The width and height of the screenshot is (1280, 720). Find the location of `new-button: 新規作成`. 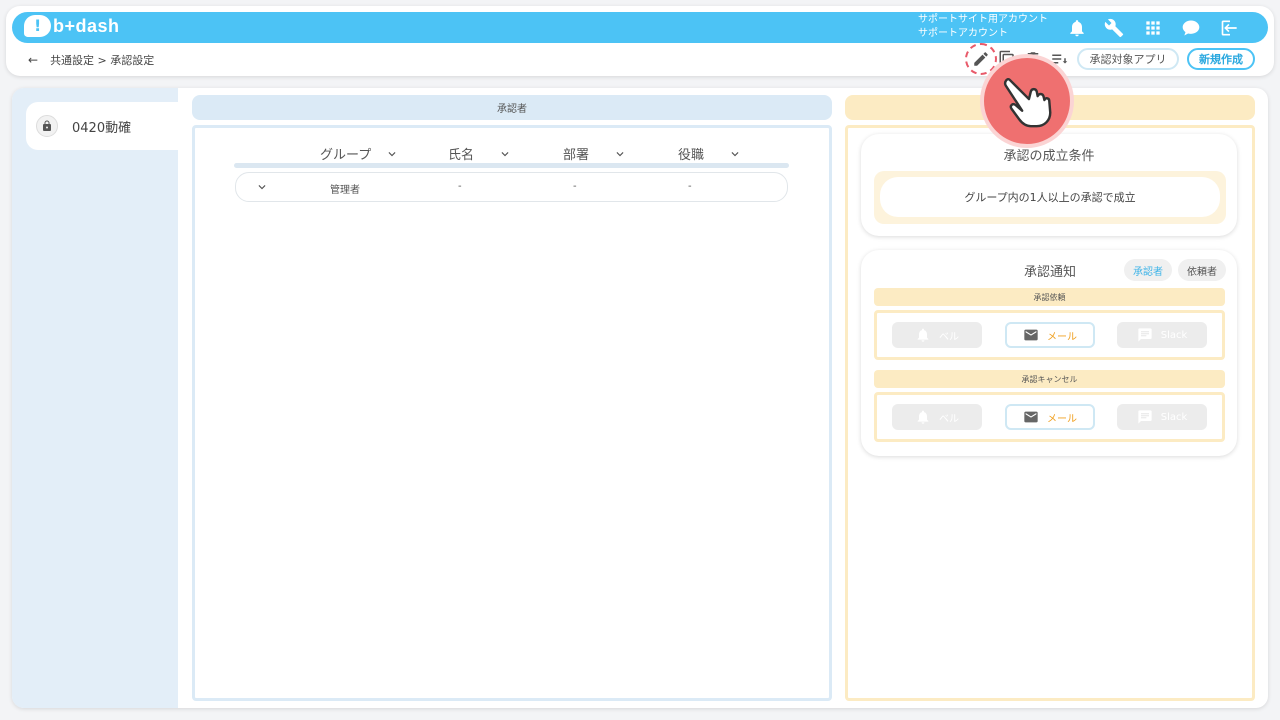

new-button: 新規作成 is located at coordinates (1221, 59).